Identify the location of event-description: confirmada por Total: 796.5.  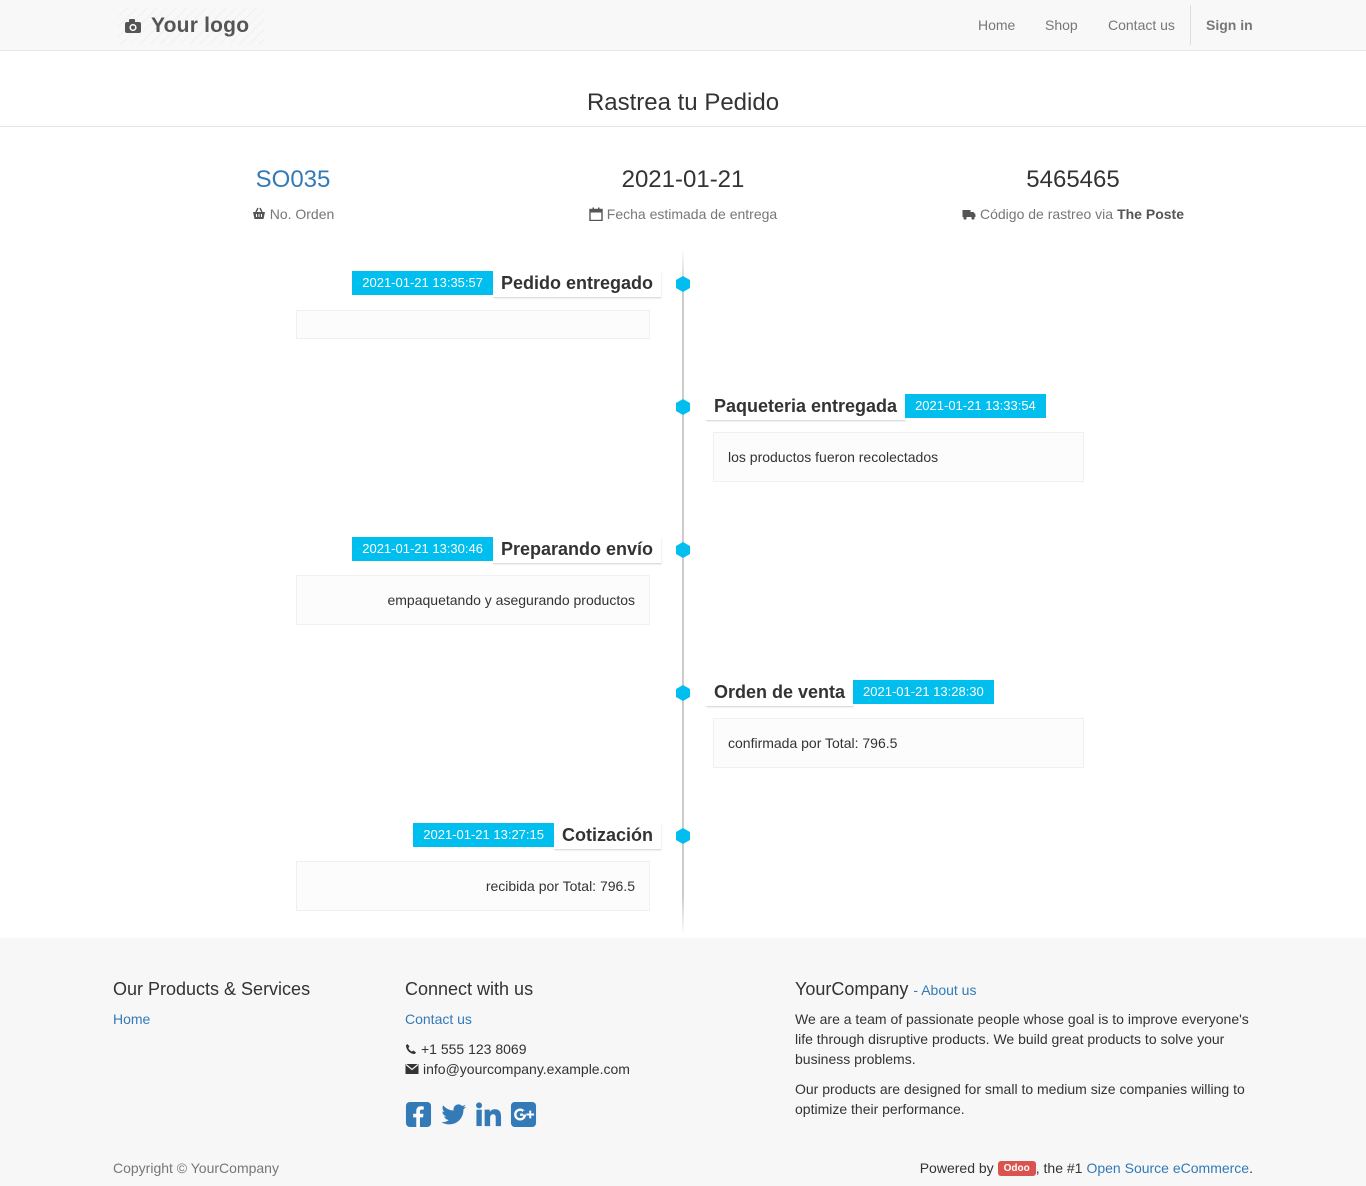
(813, 743).